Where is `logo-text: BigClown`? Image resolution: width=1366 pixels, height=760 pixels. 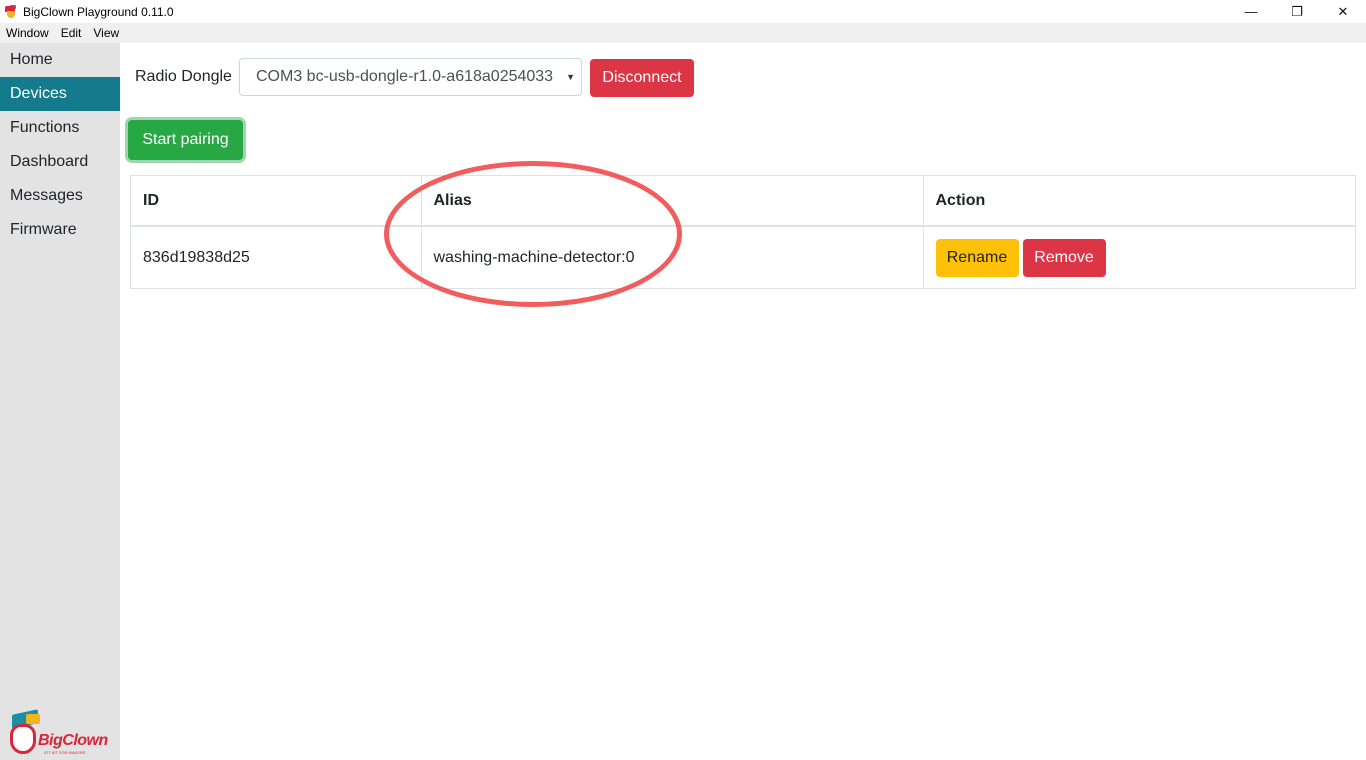
logo-text: BigClown is located at coordinates (73, 740).